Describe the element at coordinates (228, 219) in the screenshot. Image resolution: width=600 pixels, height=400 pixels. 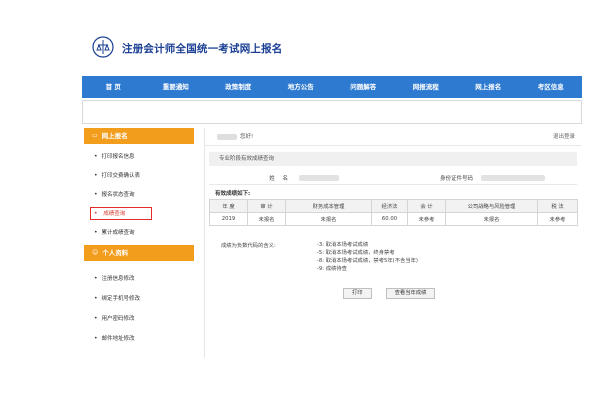
I see `table-cell: 2019` at that location.